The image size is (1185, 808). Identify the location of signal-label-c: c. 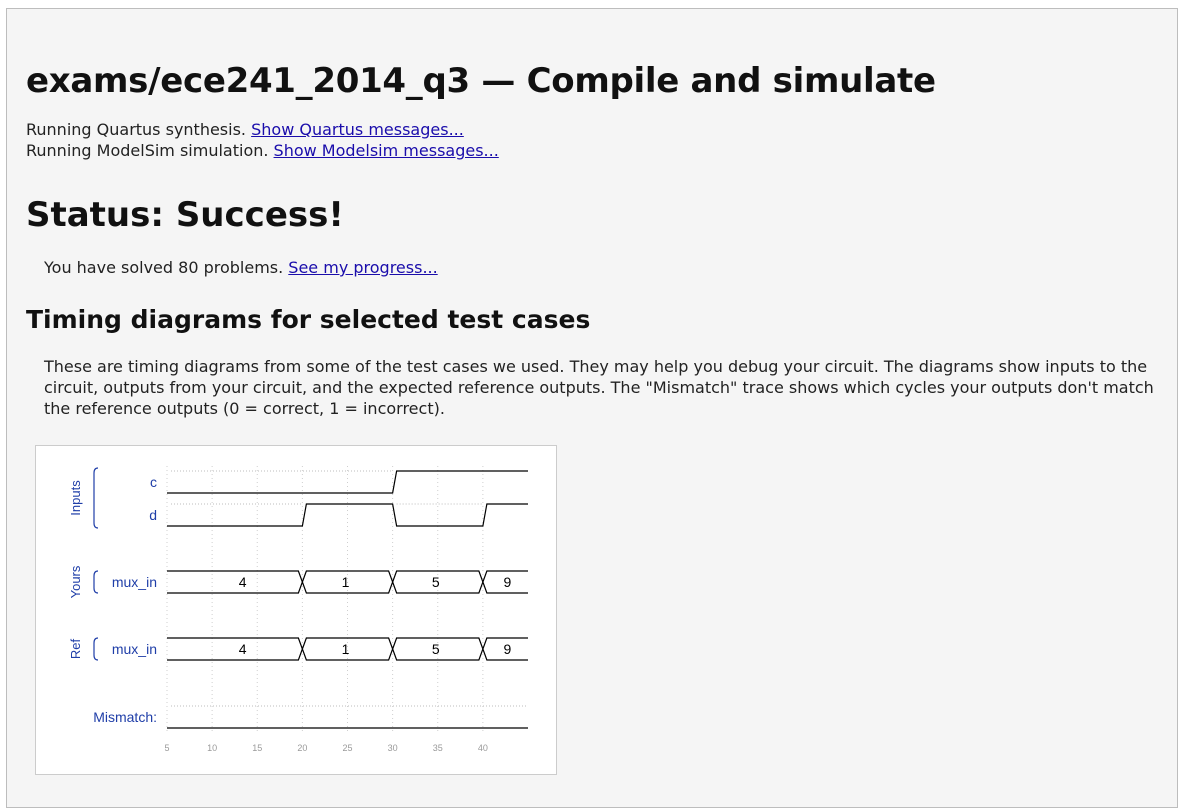
(153, 482).